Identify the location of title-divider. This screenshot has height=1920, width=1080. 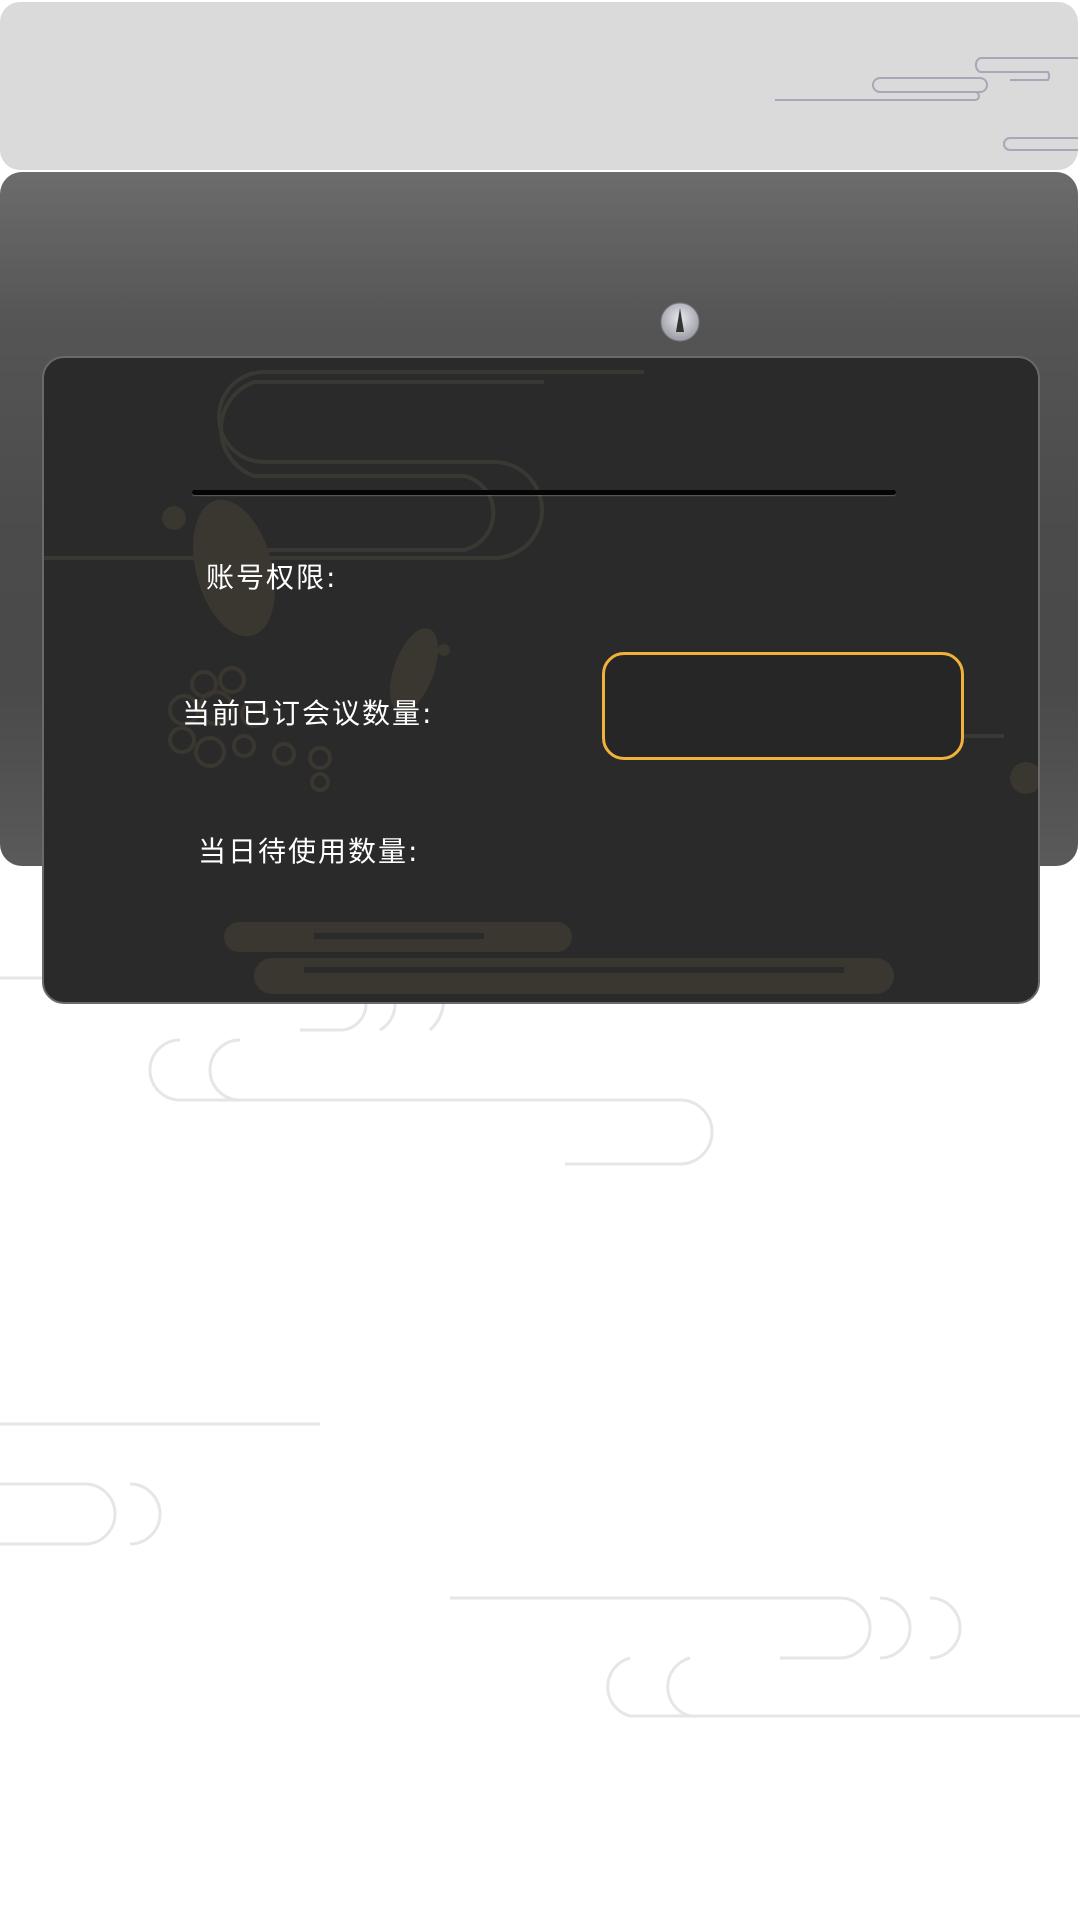
(544, 492).